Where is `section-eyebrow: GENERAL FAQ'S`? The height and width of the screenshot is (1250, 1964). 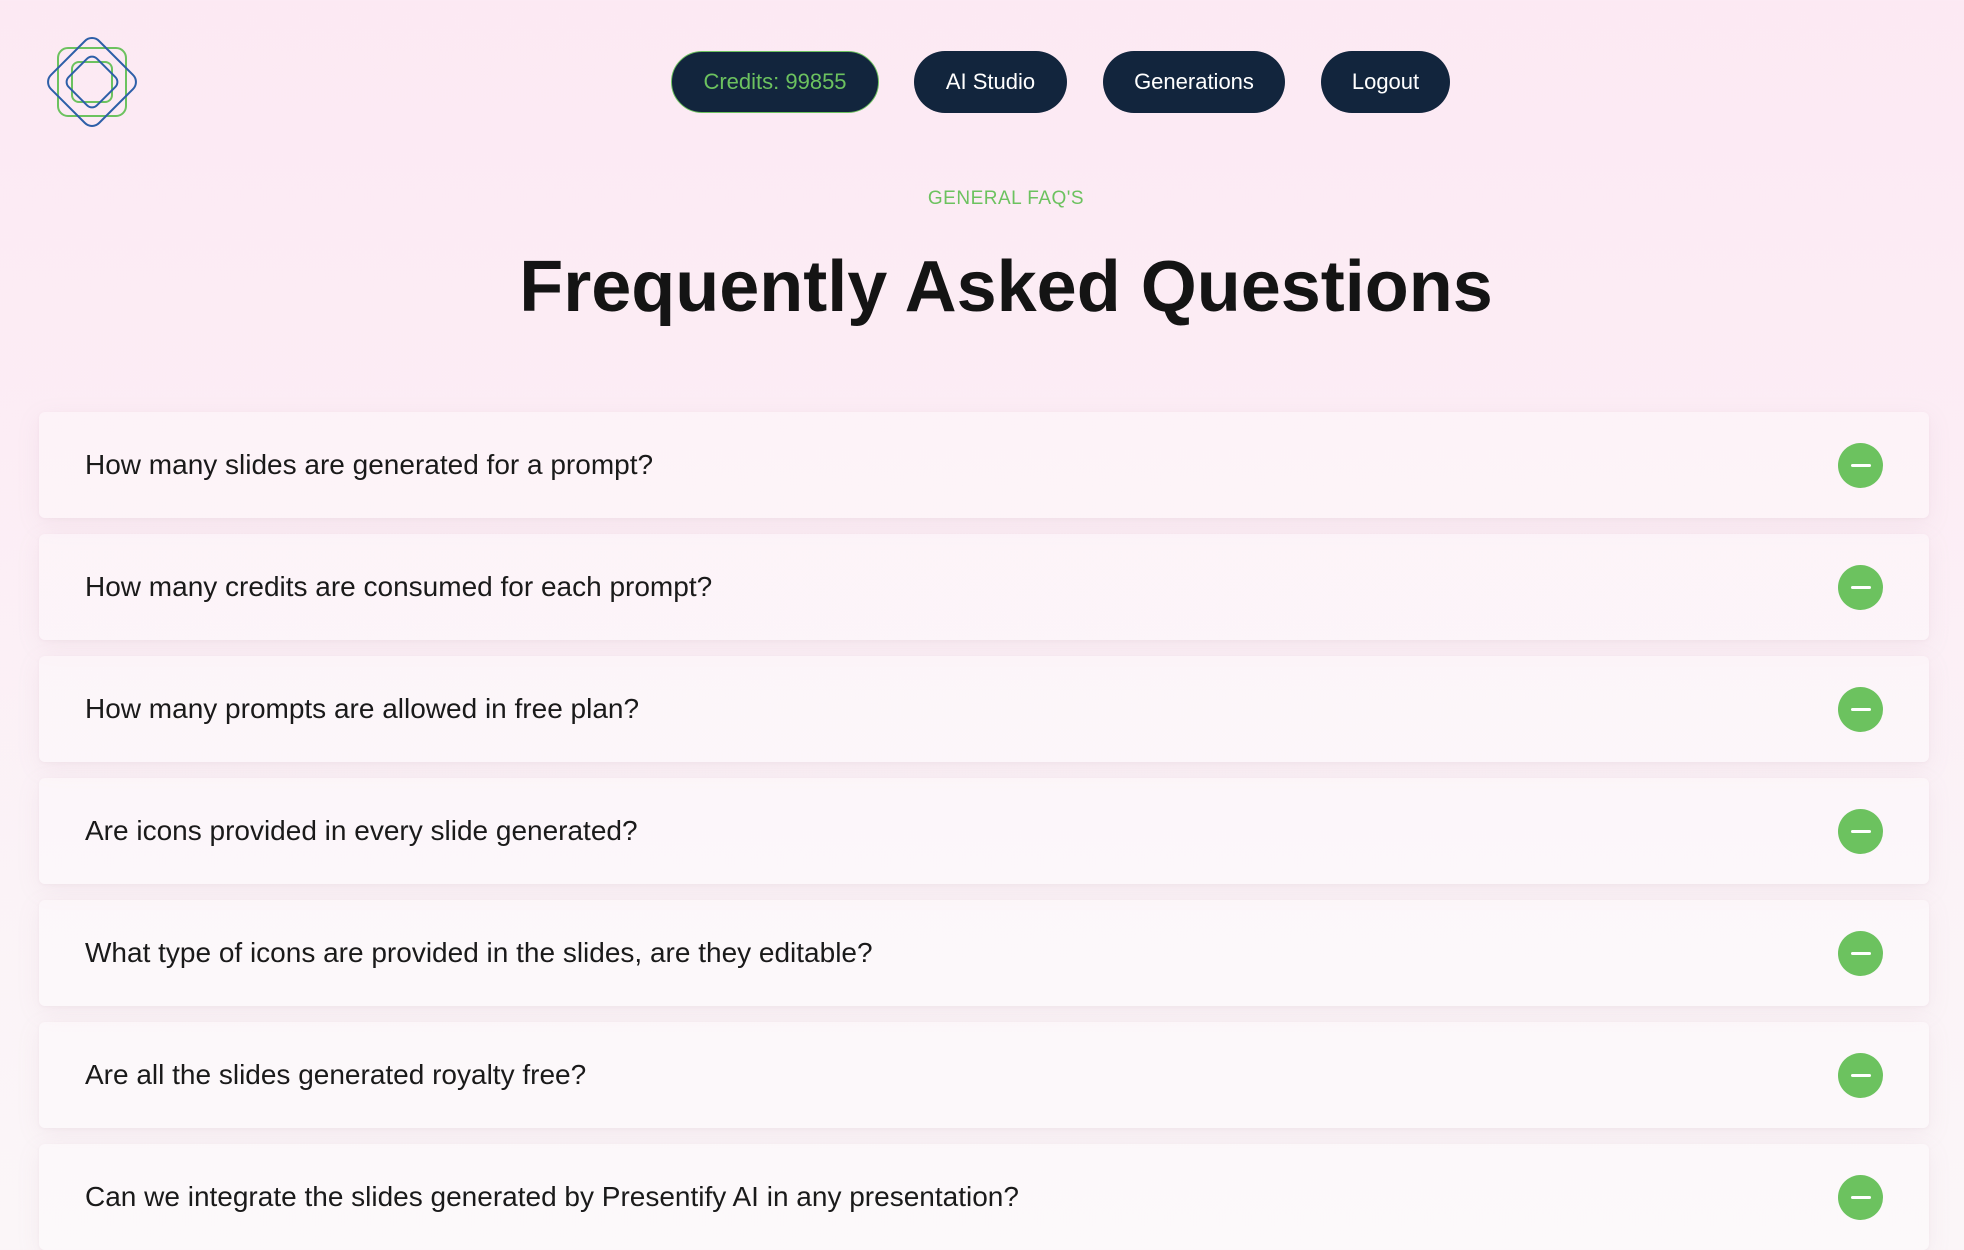
section-eyebrow: GENERAL FAQ'S is located at coordinates (1006, 198).